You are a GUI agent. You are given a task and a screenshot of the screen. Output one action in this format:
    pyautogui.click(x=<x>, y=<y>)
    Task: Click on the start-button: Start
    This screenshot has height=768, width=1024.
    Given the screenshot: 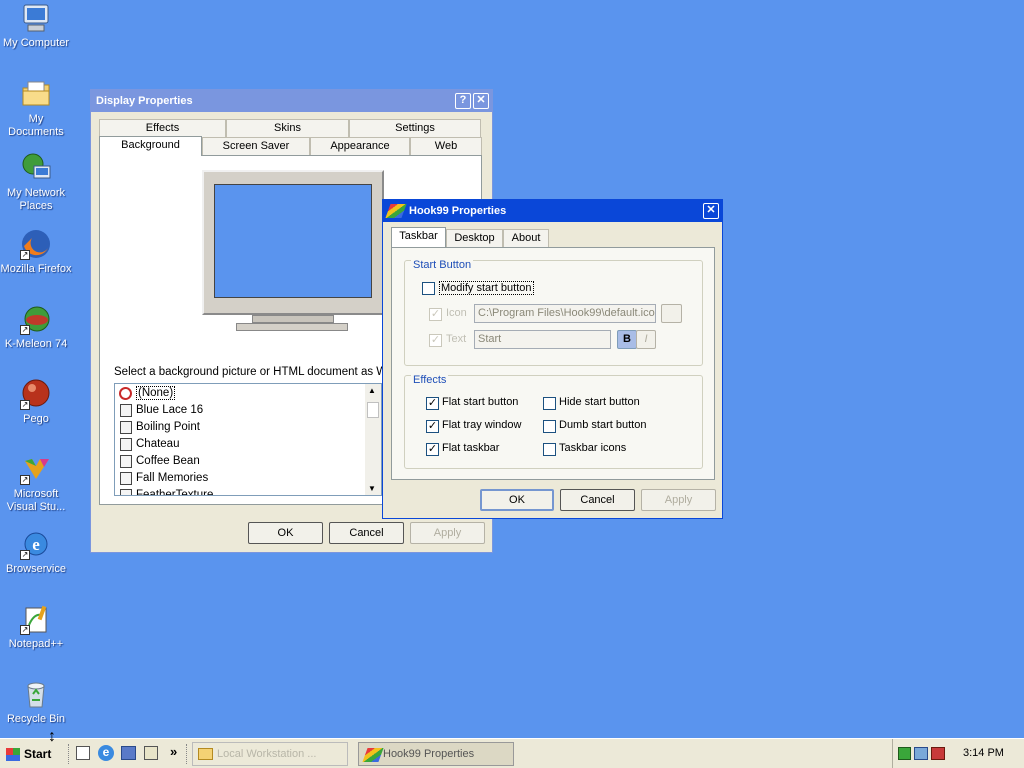 What is the action you would take?
    pyautogui.click(x=30, y=754)
    